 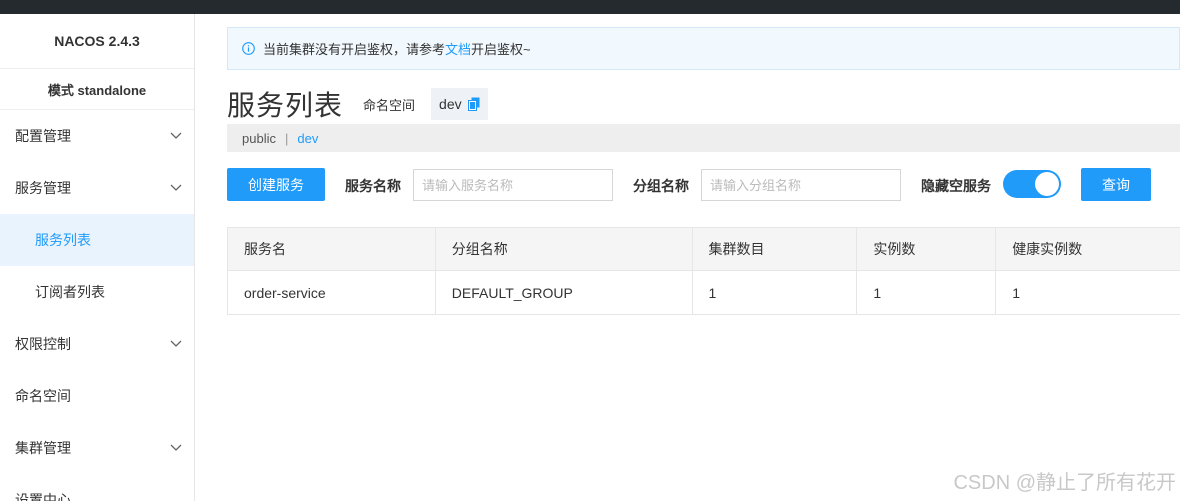 I want to click on cell-service-name: order-service, so click(x=332, y=292).